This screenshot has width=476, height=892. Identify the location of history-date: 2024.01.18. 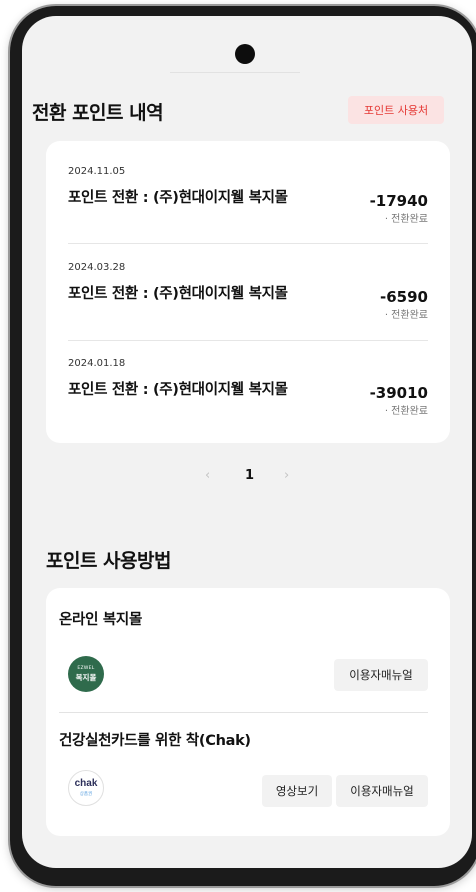
(97, 363).